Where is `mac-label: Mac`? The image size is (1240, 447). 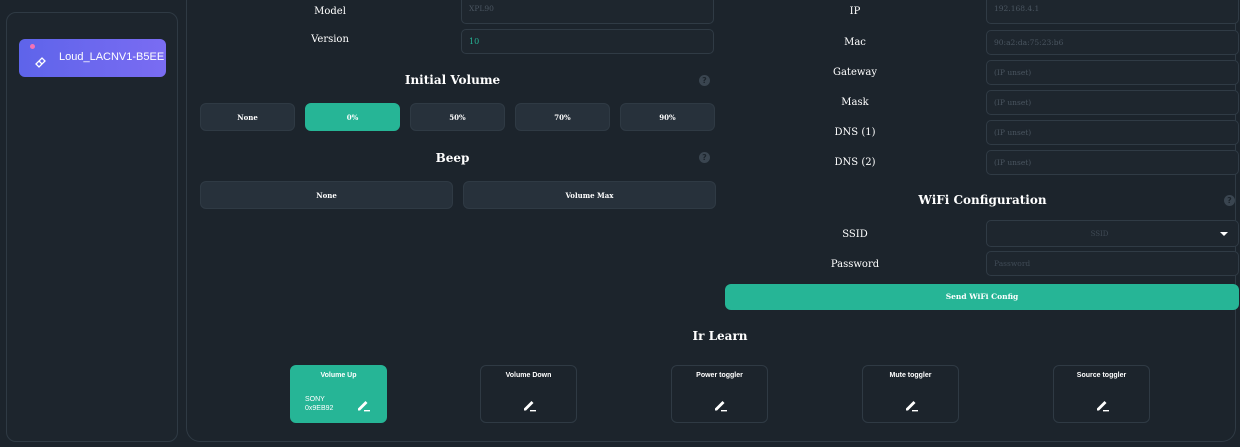 mac-label: Mac is located at coordinates (855, 42).